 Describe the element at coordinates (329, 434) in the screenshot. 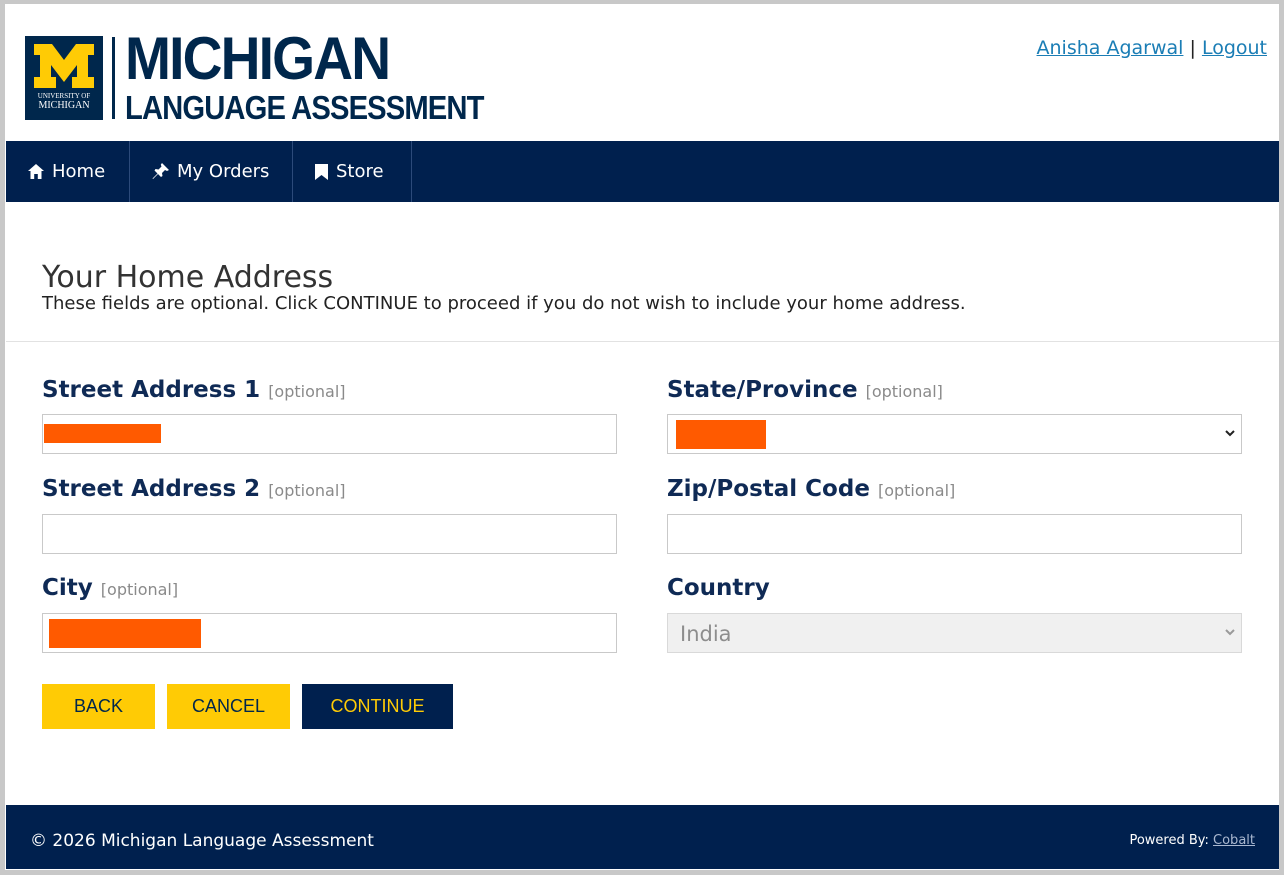

I see `street-address-1-input` at that location.